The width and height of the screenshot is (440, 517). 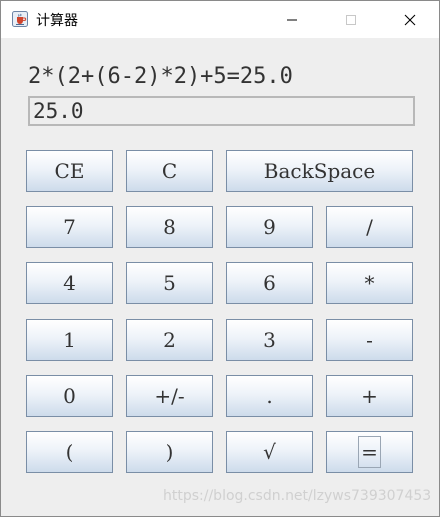 I want to click on toggle-sign-button: +/-, so click(x=169, y=396).